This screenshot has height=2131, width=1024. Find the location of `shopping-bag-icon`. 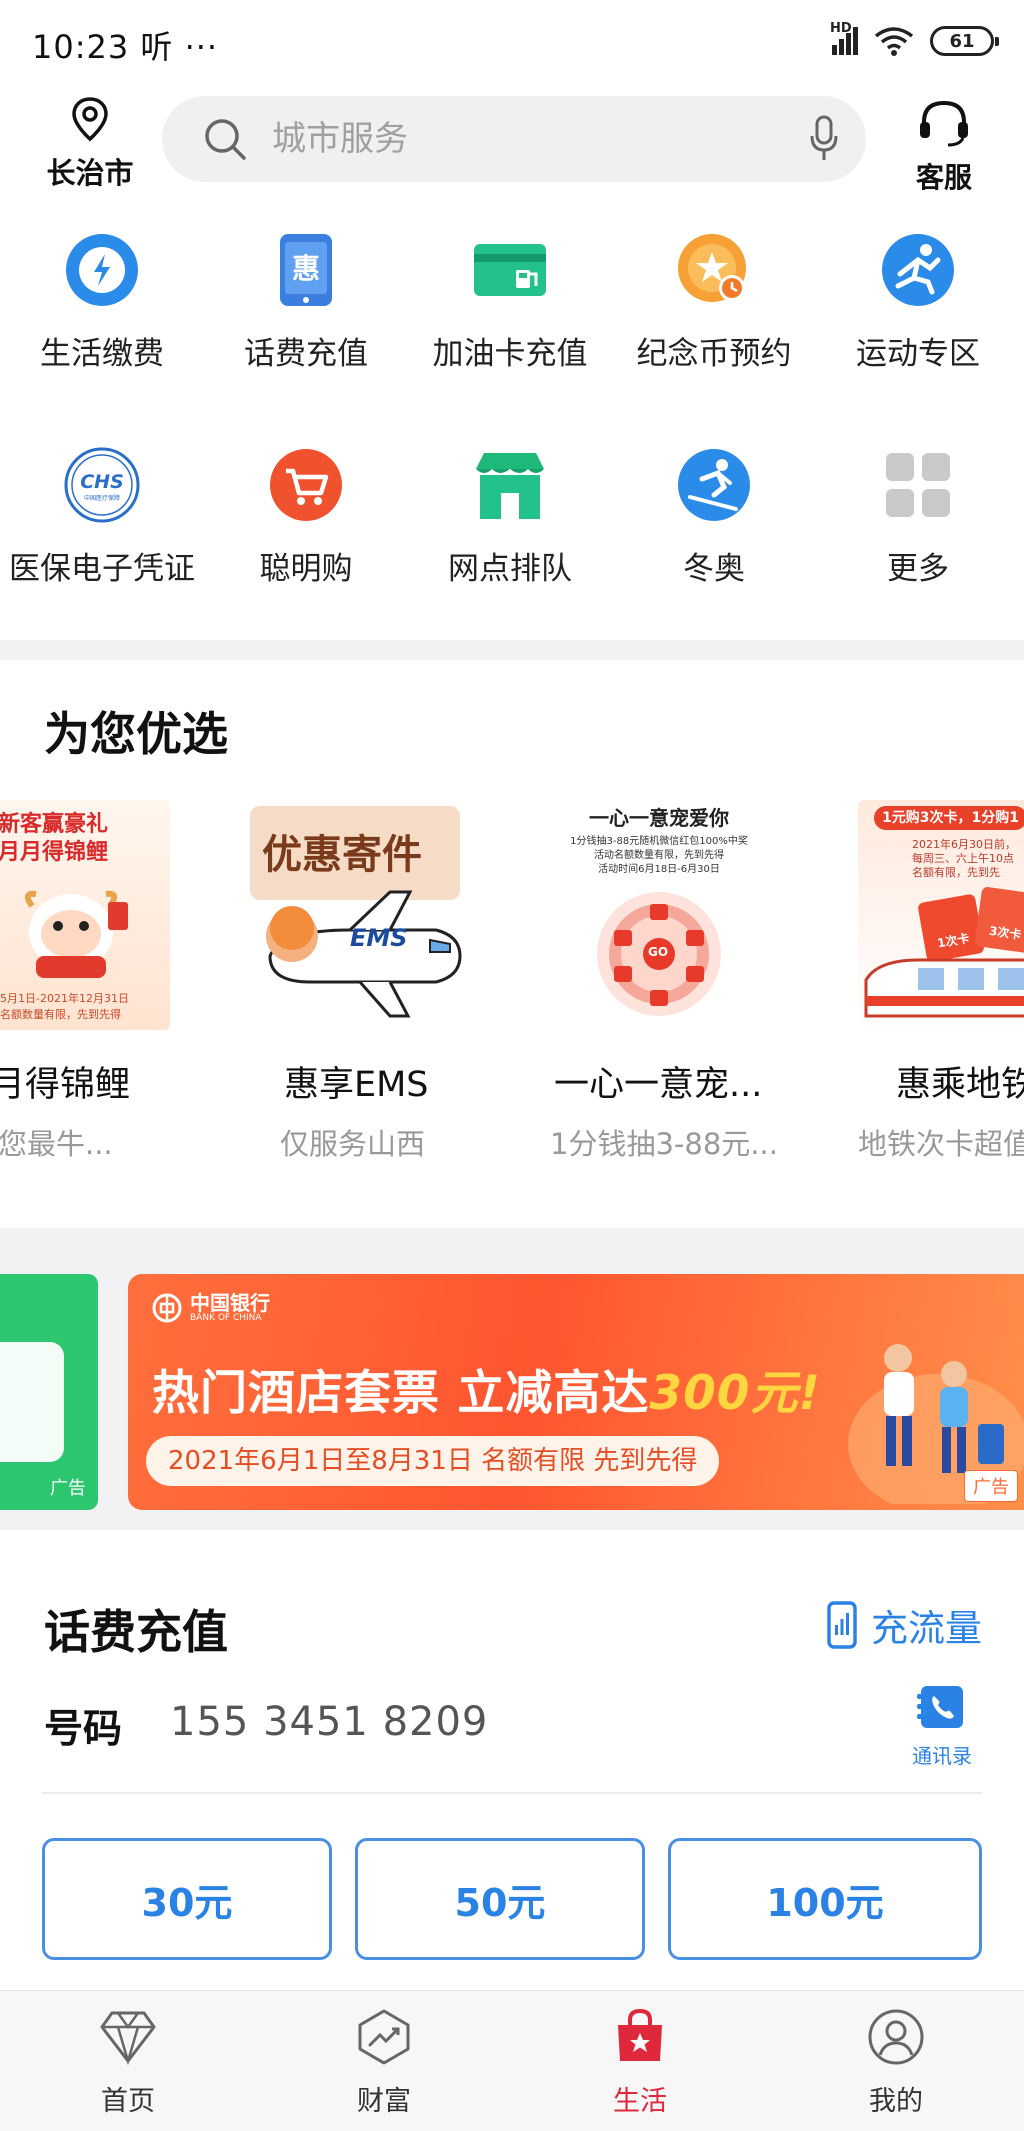

shopping-bag-icon is located at coordinates (640, 2034).